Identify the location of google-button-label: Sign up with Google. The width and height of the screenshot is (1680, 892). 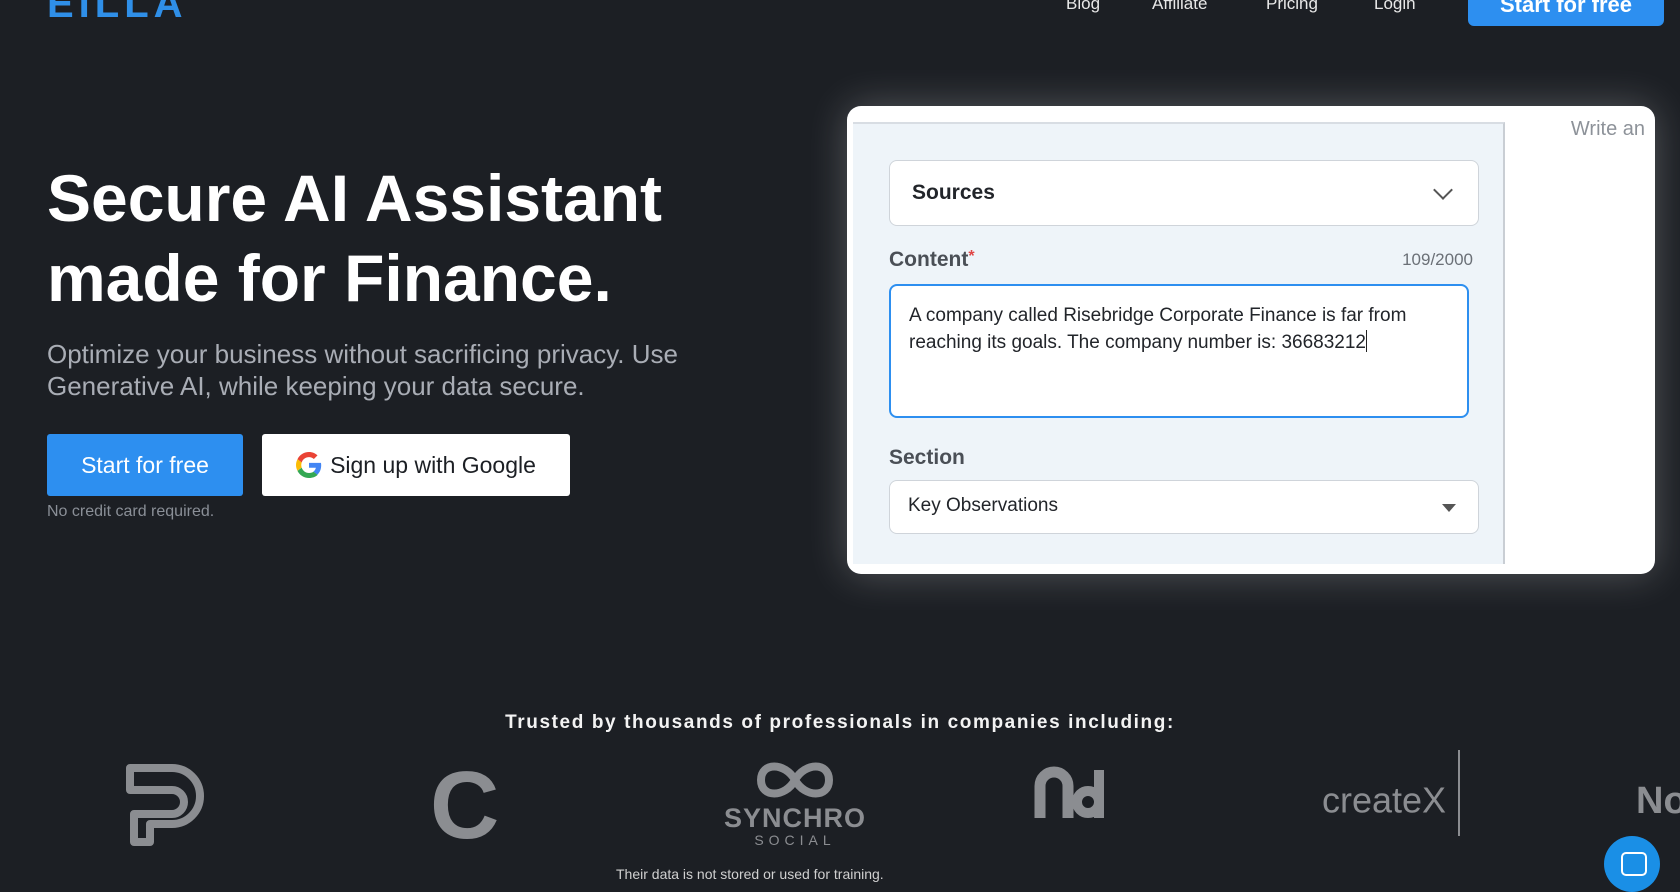
(433, 464).